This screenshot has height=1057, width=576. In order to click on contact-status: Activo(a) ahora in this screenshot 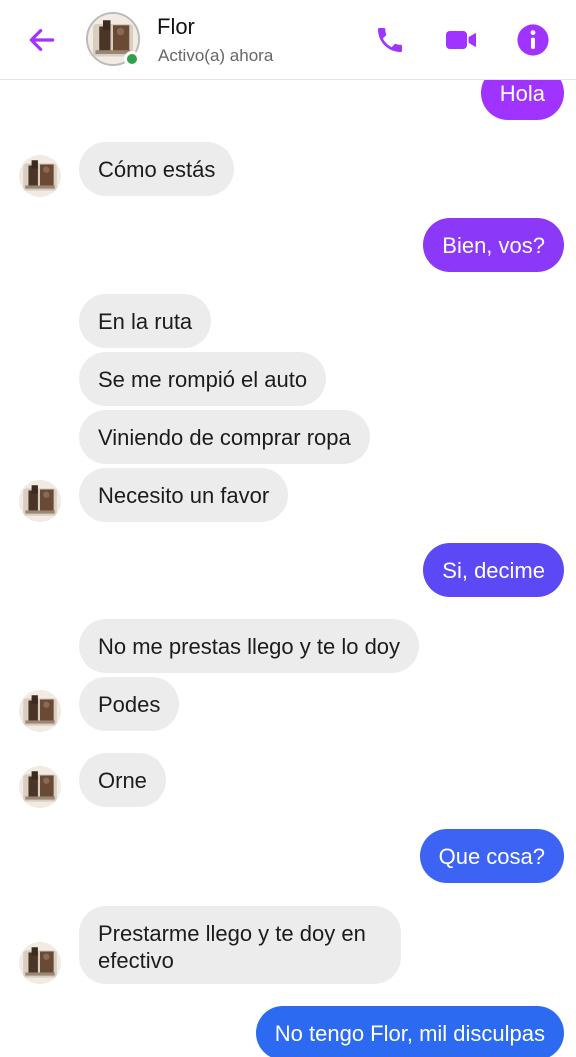, I will do `click(216, 55)`.